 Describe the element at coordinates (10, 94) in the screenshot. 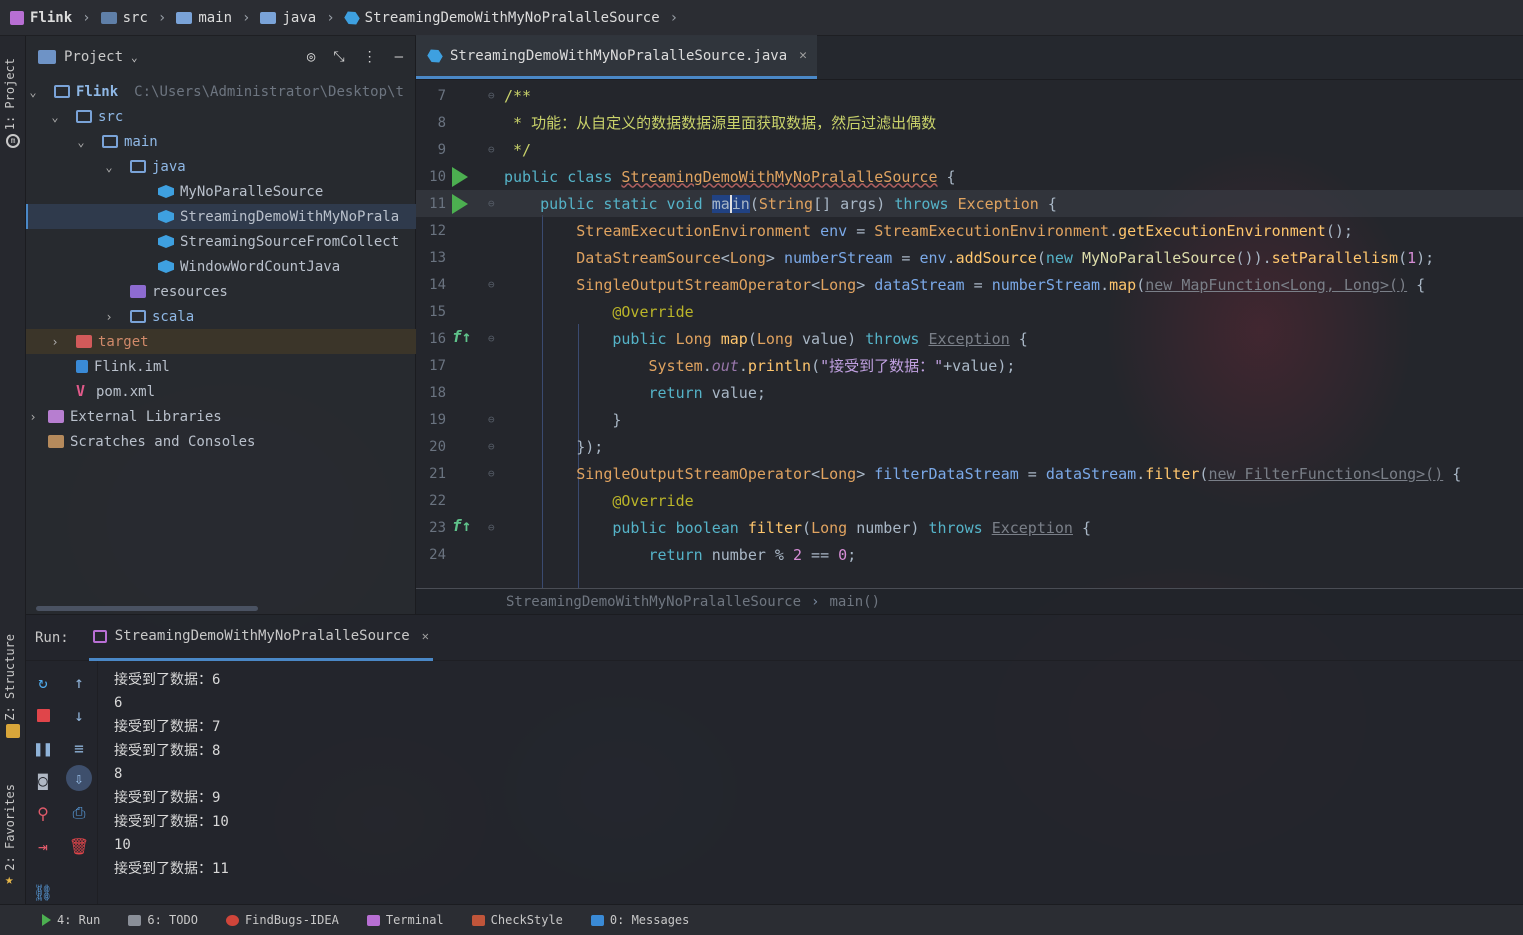

I see `project-tool-tab: 1: Project` at that location.